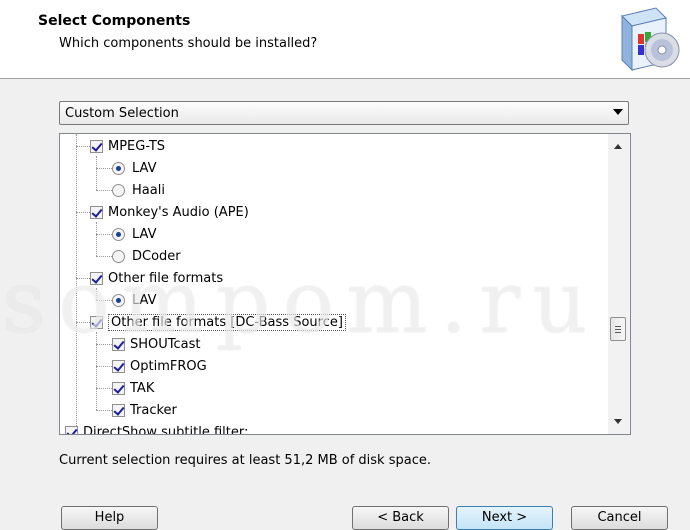 This screenshot has width=690, height=530. What do you see at coordinates (165, 344) in the screenshot?
I see `tree-item-label: SHOUTcast` at bounding box center [165, 344].